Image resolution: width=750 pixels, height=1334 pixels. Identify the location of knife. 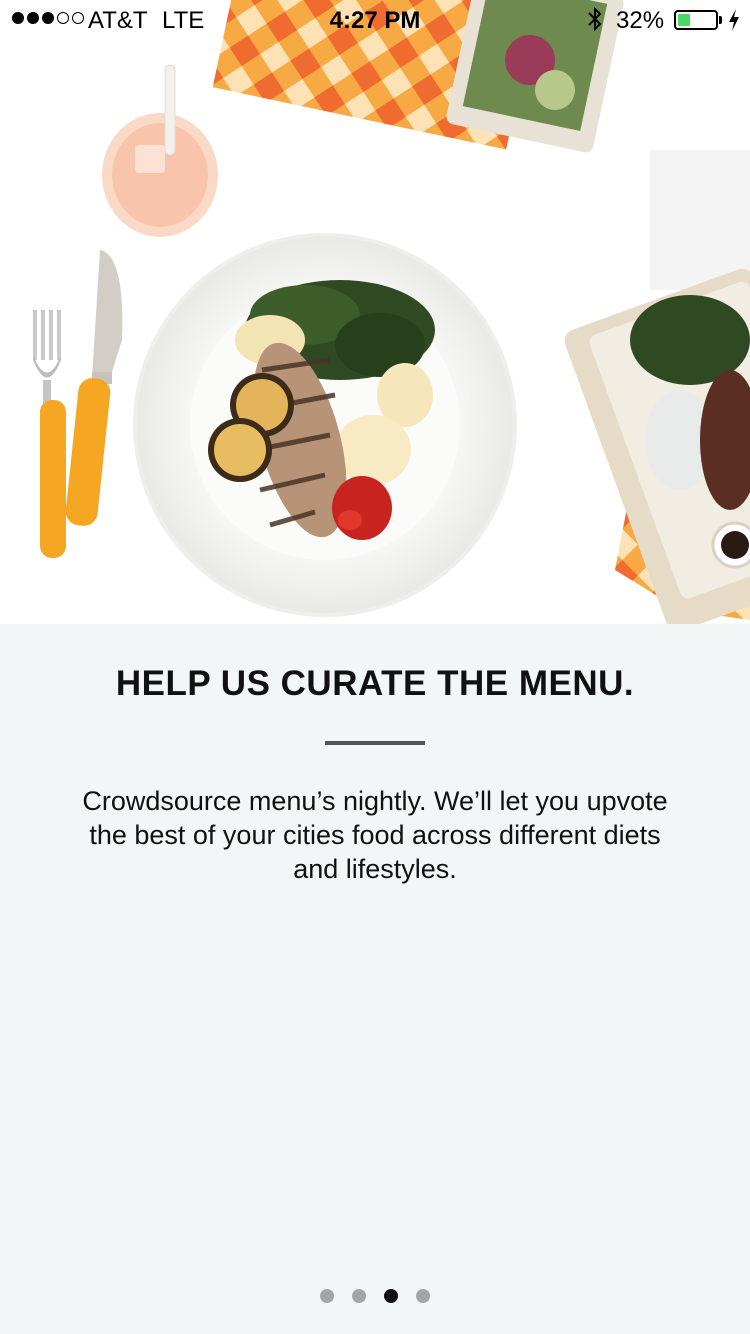
(94, 388).